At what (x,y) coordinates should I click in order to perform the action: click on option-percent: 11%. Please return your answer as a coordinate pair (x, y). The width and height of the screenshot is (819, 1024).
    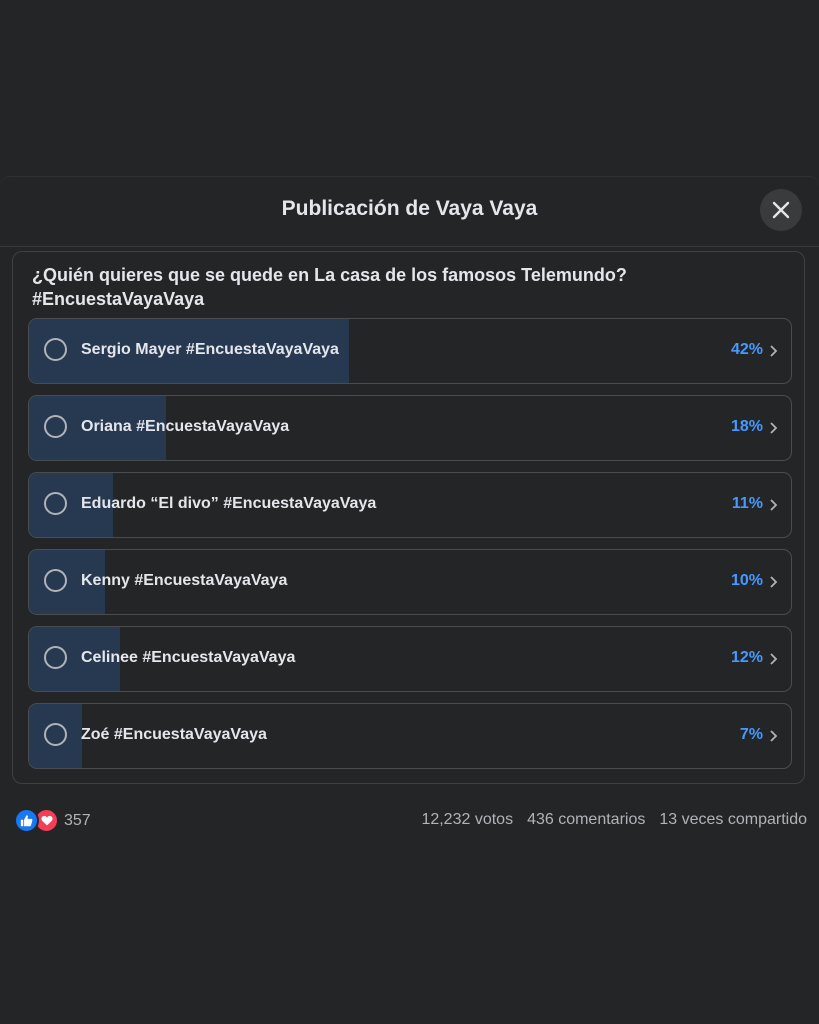
    Looking at the image, I should click on (747, 503).